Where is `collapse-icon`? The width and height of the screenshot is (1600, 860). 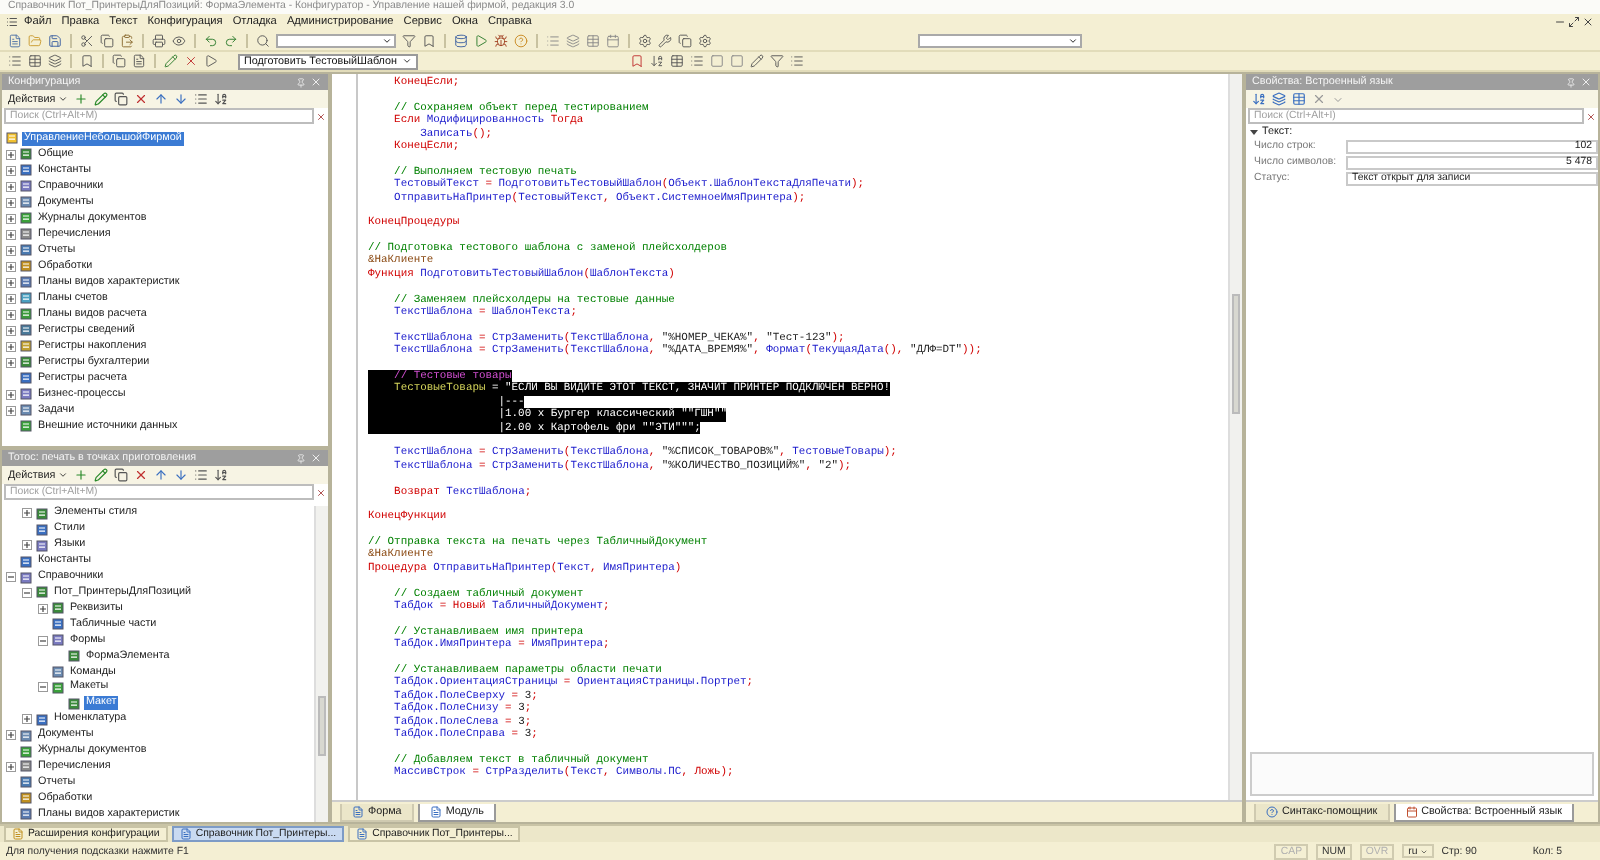
collapse-icon is located at coordinates (1254, 132).